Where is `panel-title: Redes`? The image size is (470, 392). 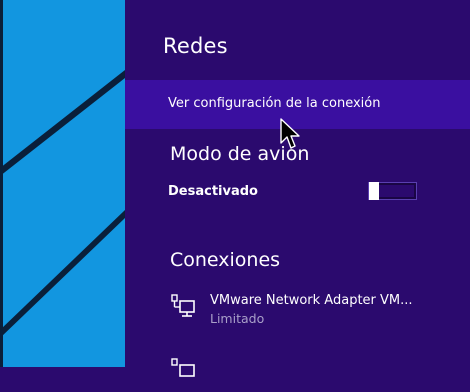 panel-title: Redes is located at coordinates (195, 46).